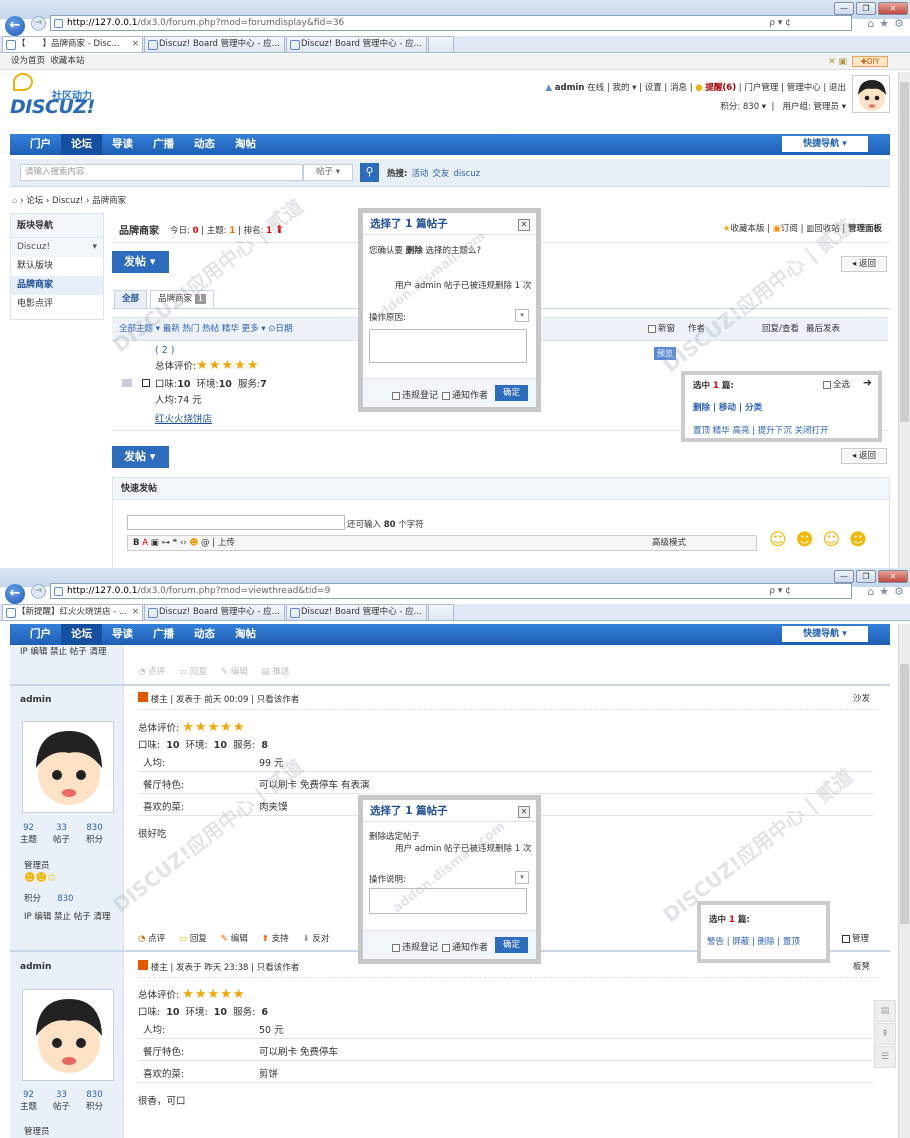  I want to click on edit-action: ✎ 编辑, so click(234, 938).